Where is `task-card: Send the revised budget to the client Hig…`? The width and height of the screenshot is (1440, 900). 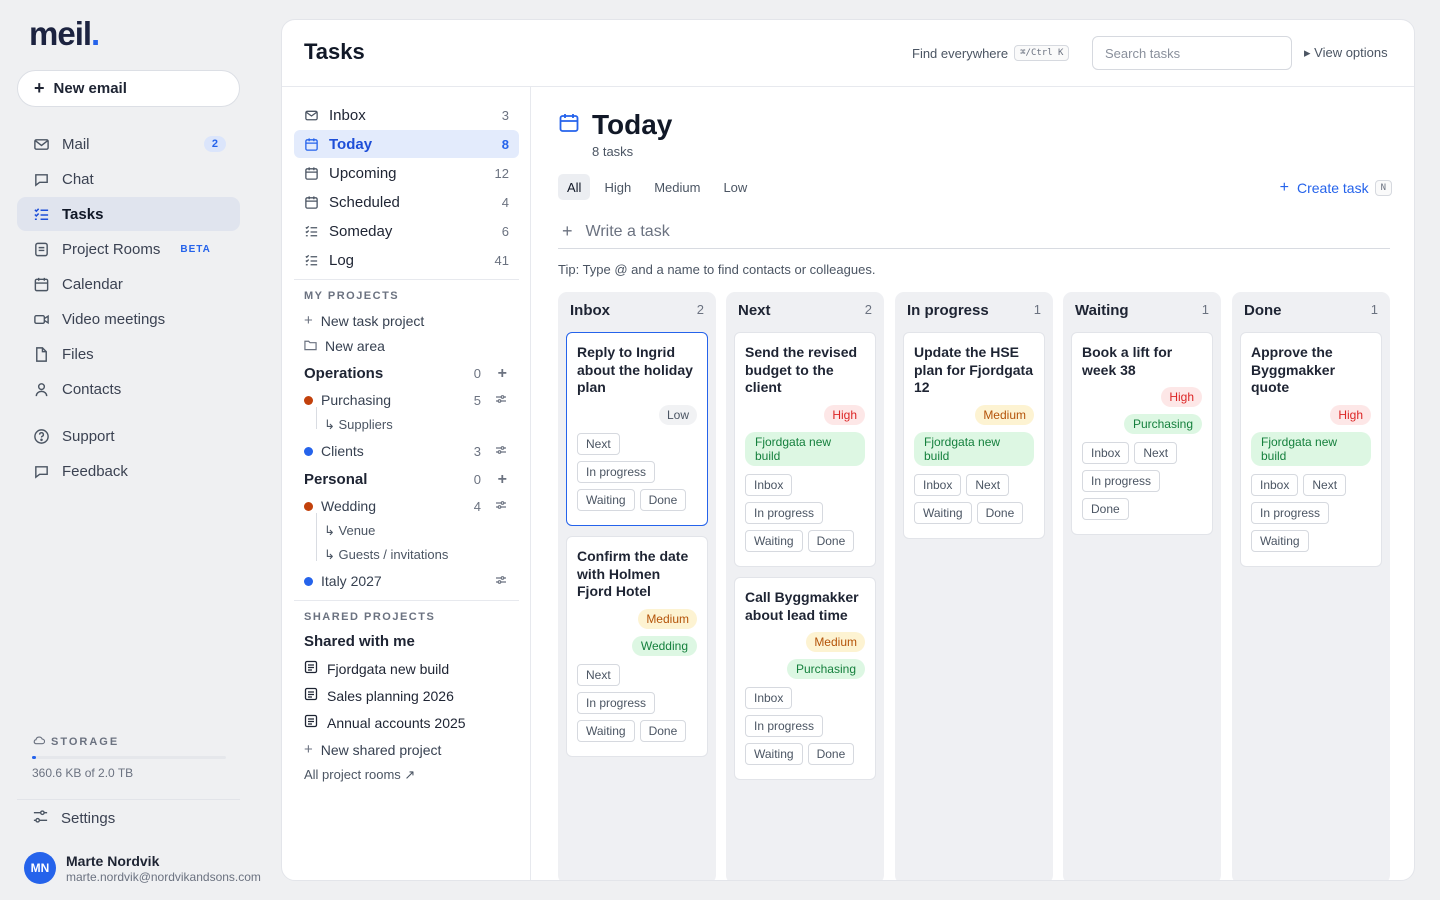 task-card: Send the revised budget to the client Hig… is located at coordinates (805, 449).